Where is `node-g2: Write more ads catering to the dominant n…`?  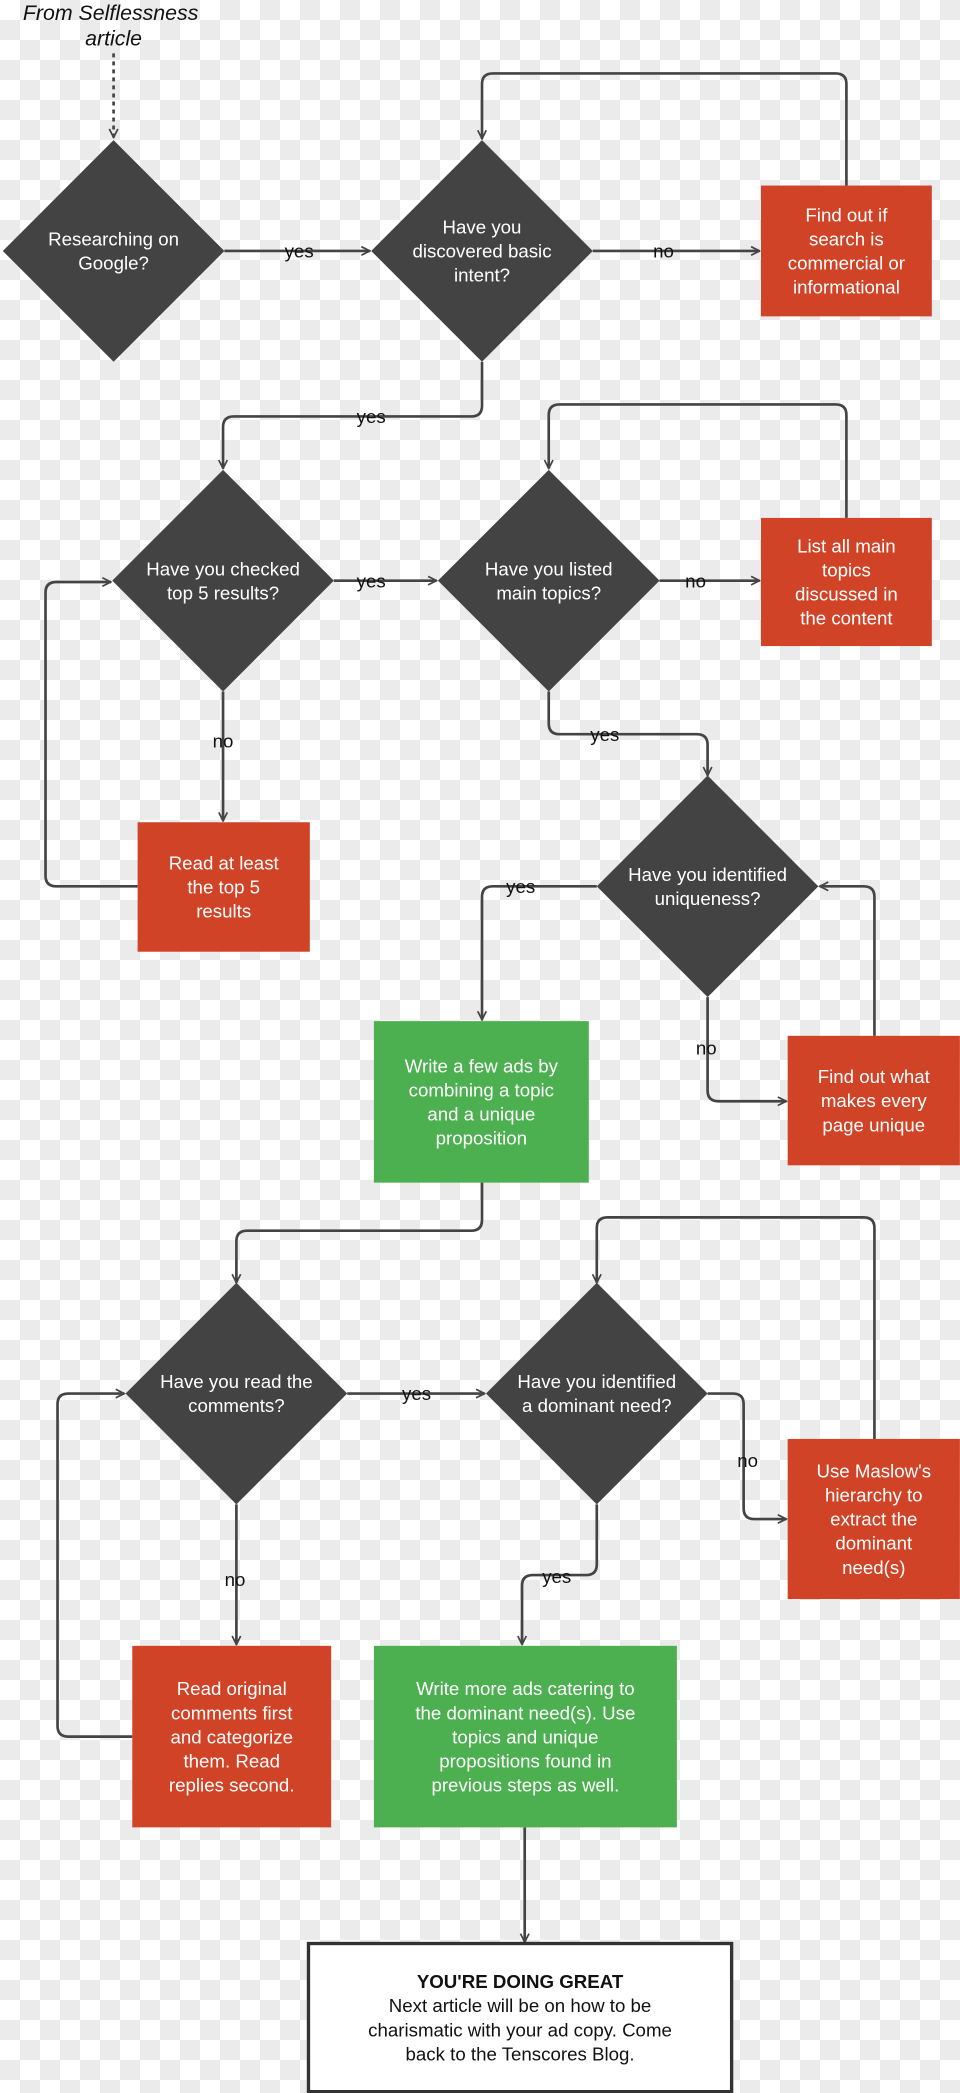 node-g2: Write more ads catering to the dominant n… is located at coordinates (525, 1736).